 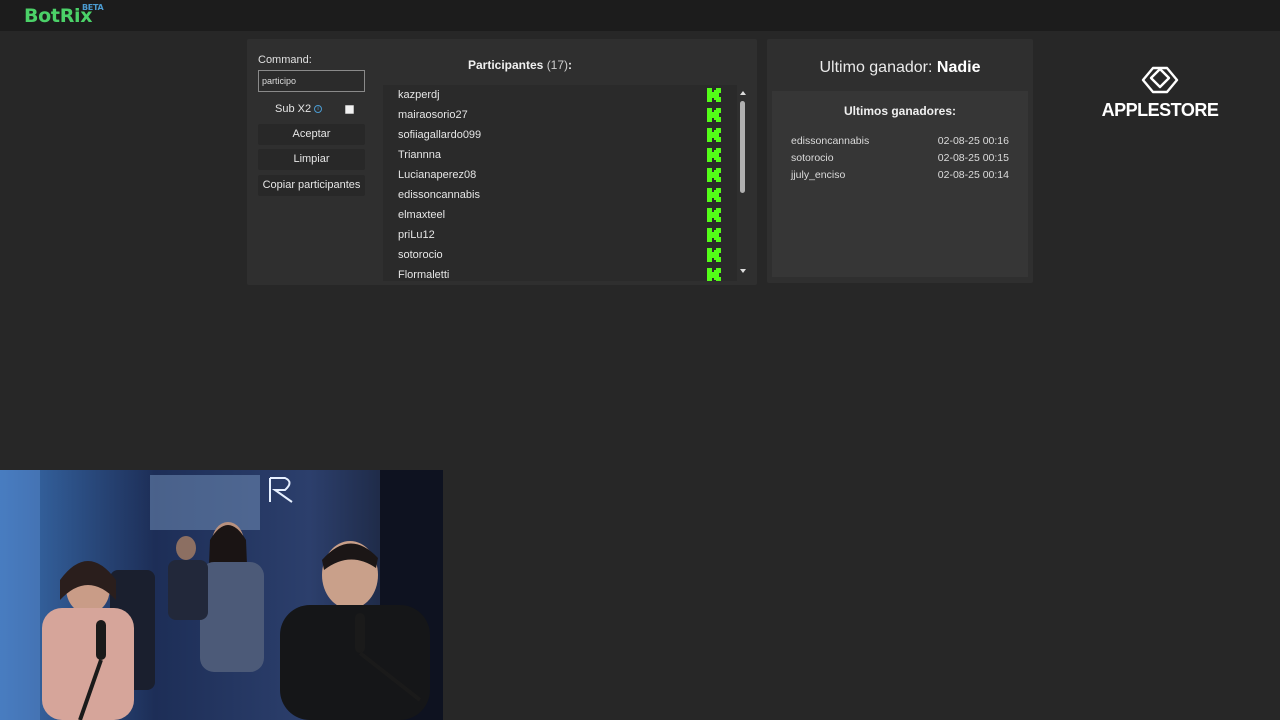 What do you see at coordinates (742, 147) in the screenshot?
I see `scroll-thumb` at bounding box center [742, 147].